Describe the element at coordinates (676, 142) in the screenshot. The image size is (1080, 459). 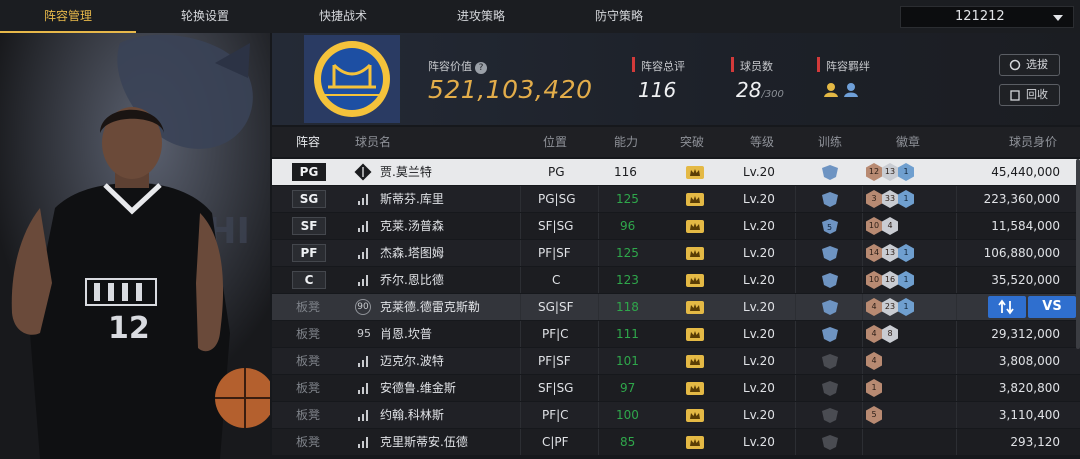
I see `table-header: 阵容 球员名 位置 能力 突破 等级 训练 徽章 球员身价` at that location.